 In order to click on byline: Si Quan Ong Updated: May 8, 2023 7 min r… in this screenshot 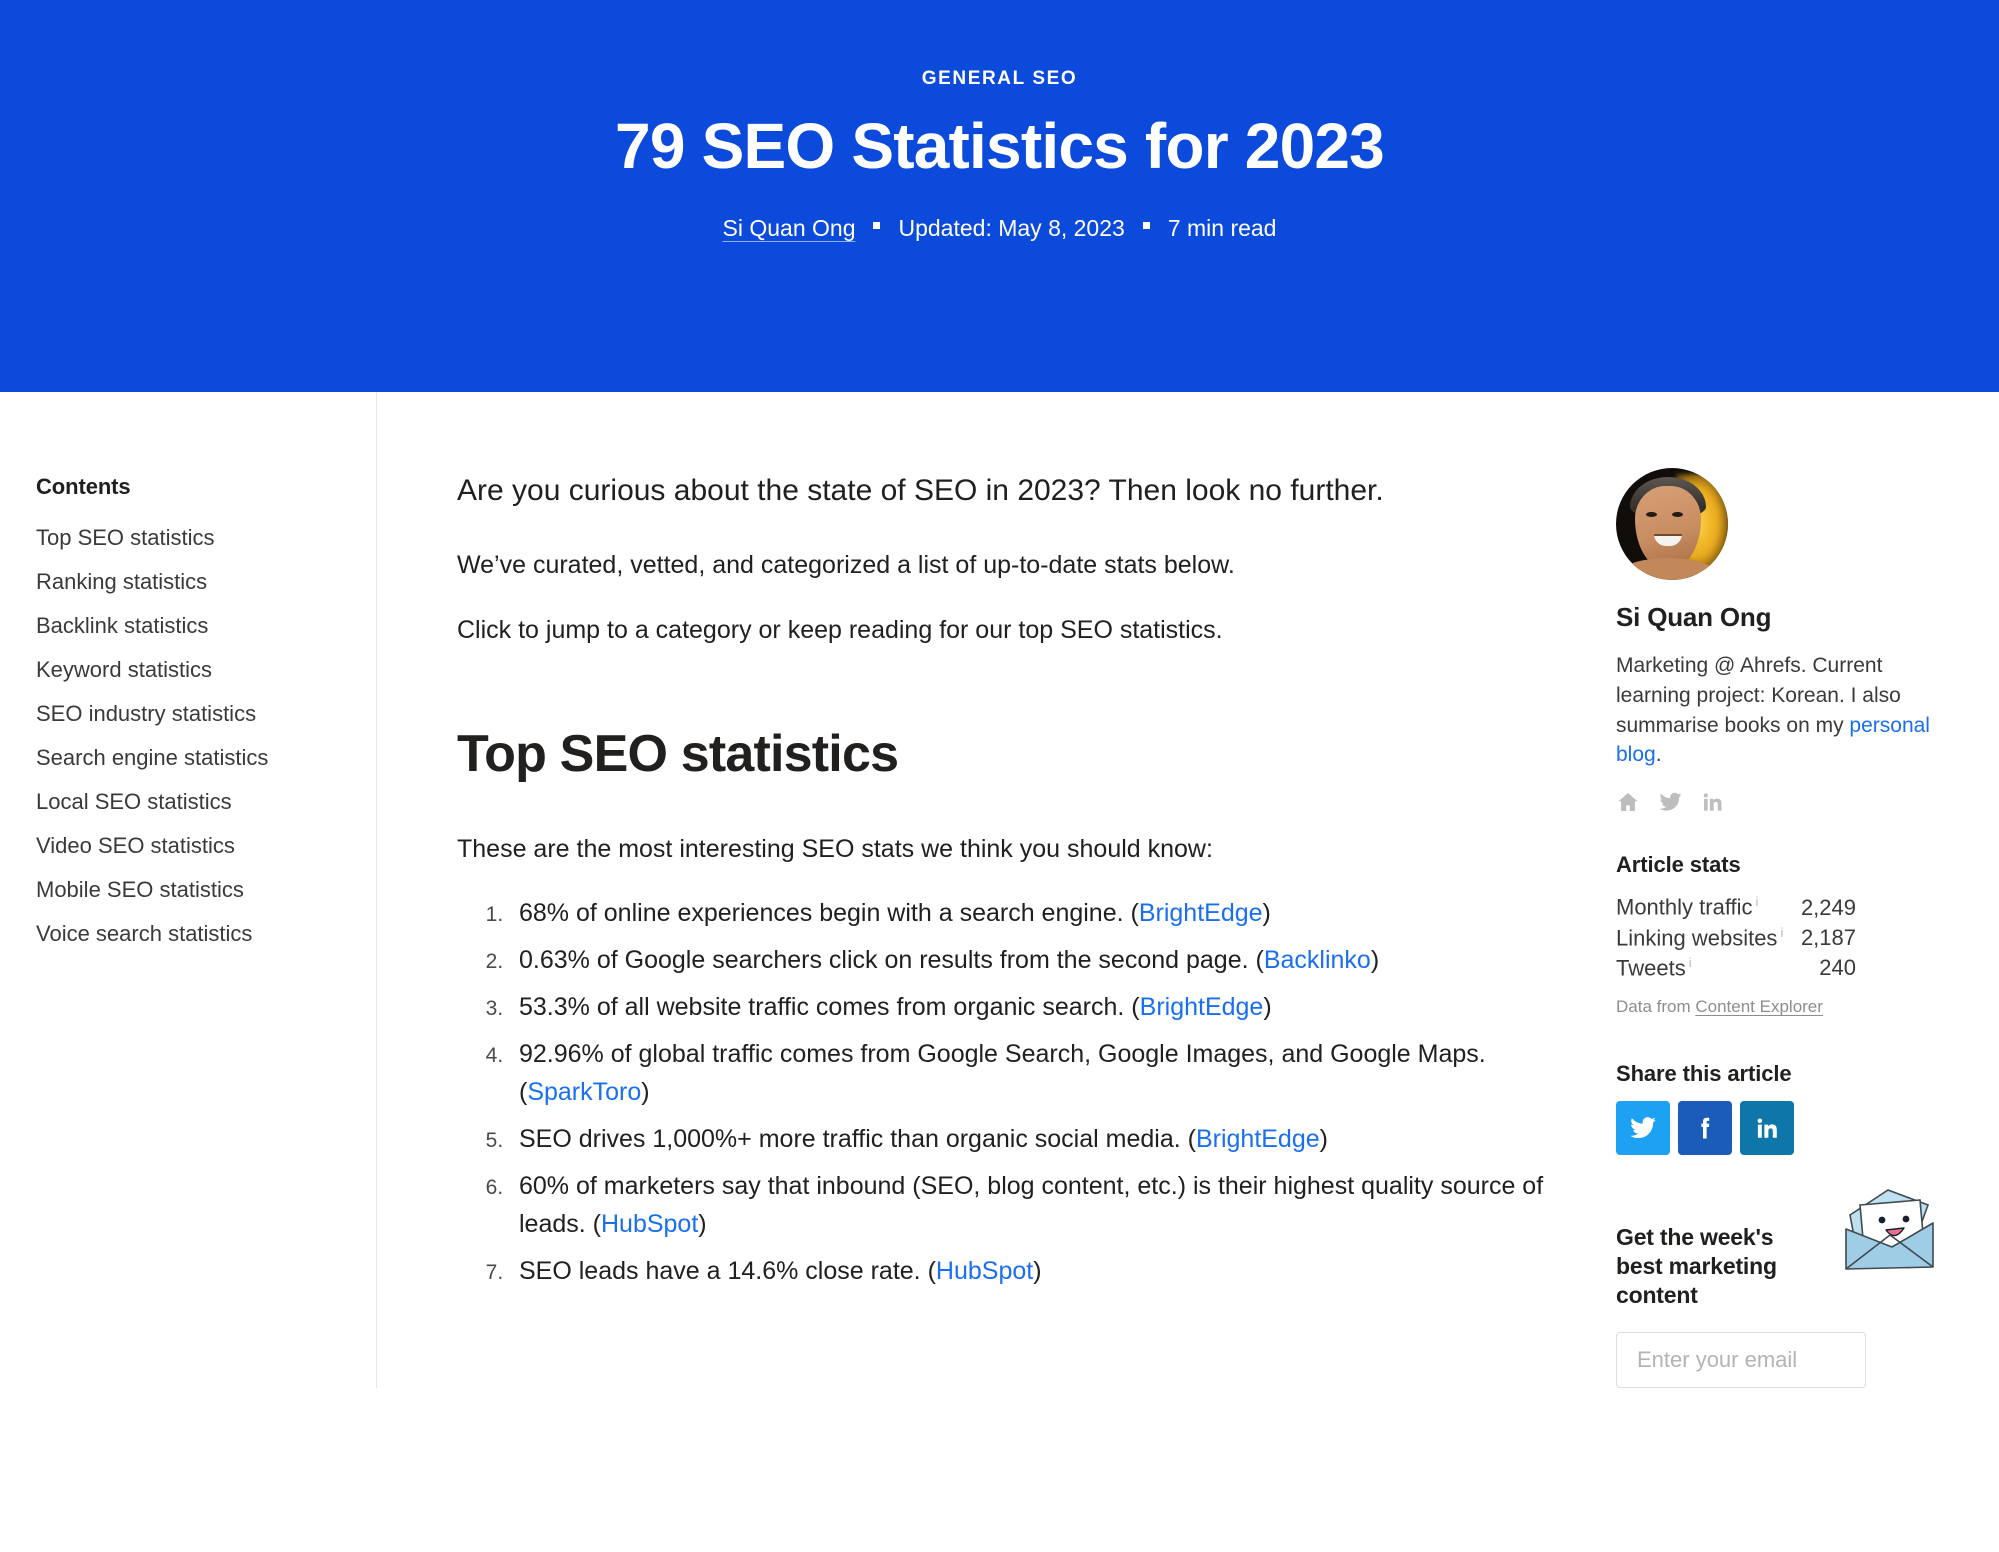, I will do `click(1000, 228)`.